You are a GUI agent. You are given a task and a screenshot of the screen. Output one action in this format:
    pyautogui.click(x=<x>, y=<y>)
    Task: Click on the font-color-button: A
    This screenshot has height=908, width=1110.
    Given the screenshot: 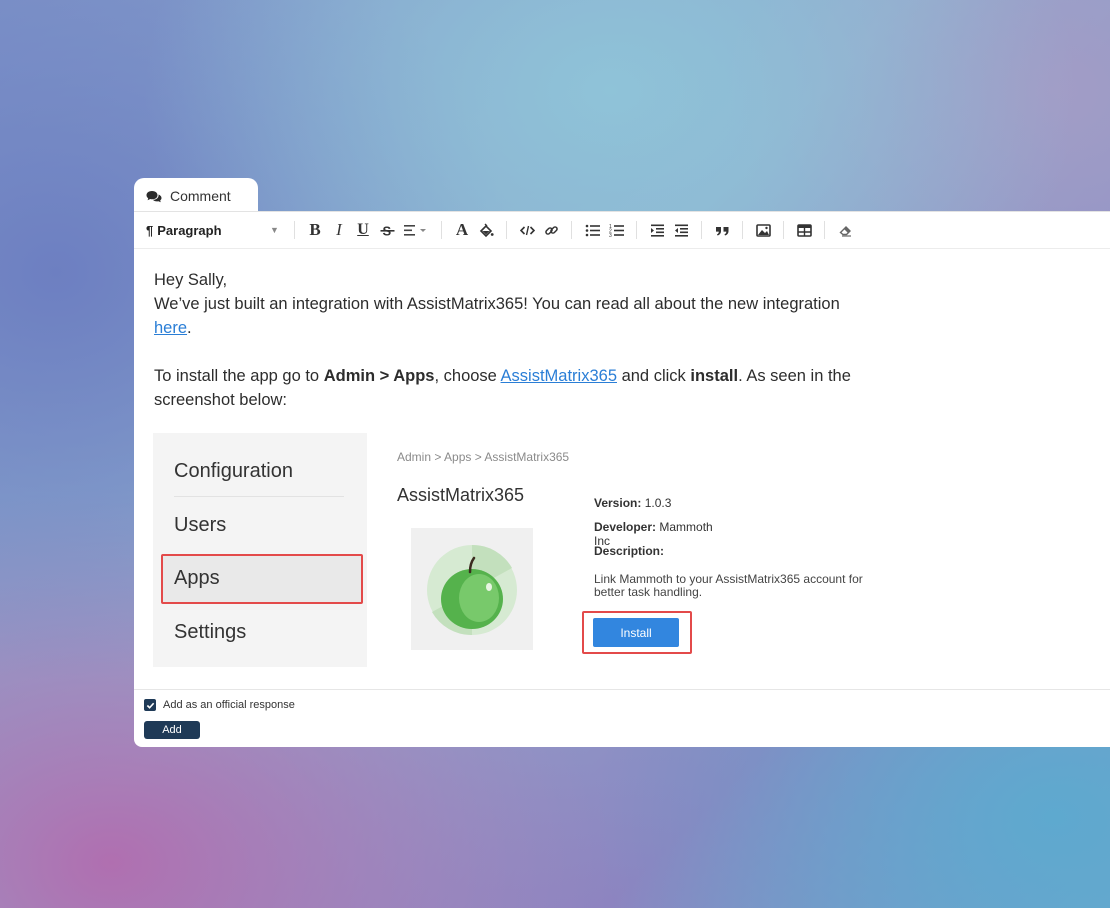 What is the action you would take?
    pyautogui.click(x=462, y=230)
    